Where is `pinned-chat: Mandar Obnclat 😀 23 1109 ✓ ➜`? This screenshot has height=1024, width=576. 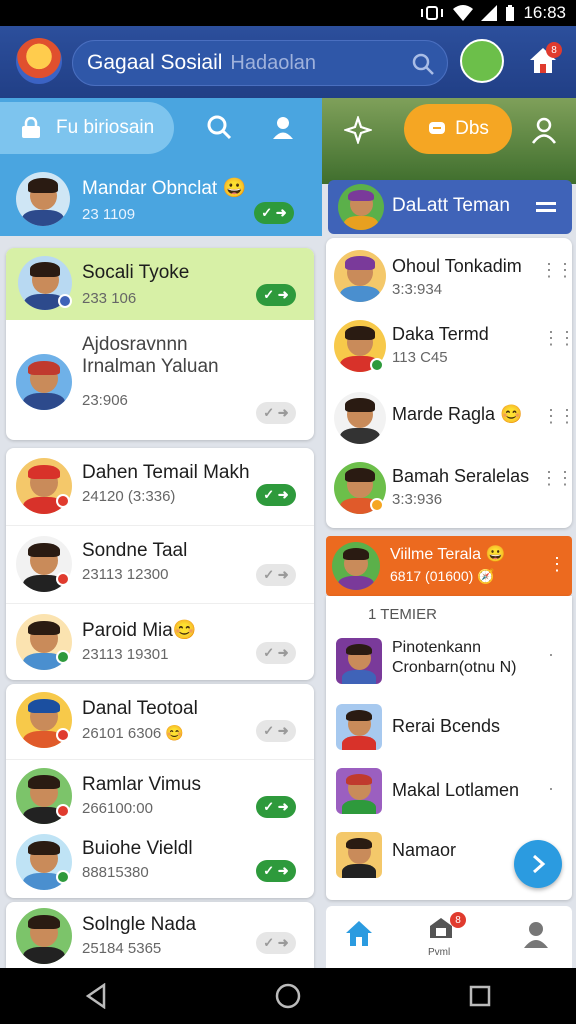 pinned-chat: Mandar Obnclat 😀 23 1109 ✓ ➜ is located at coordinates (161, 201).